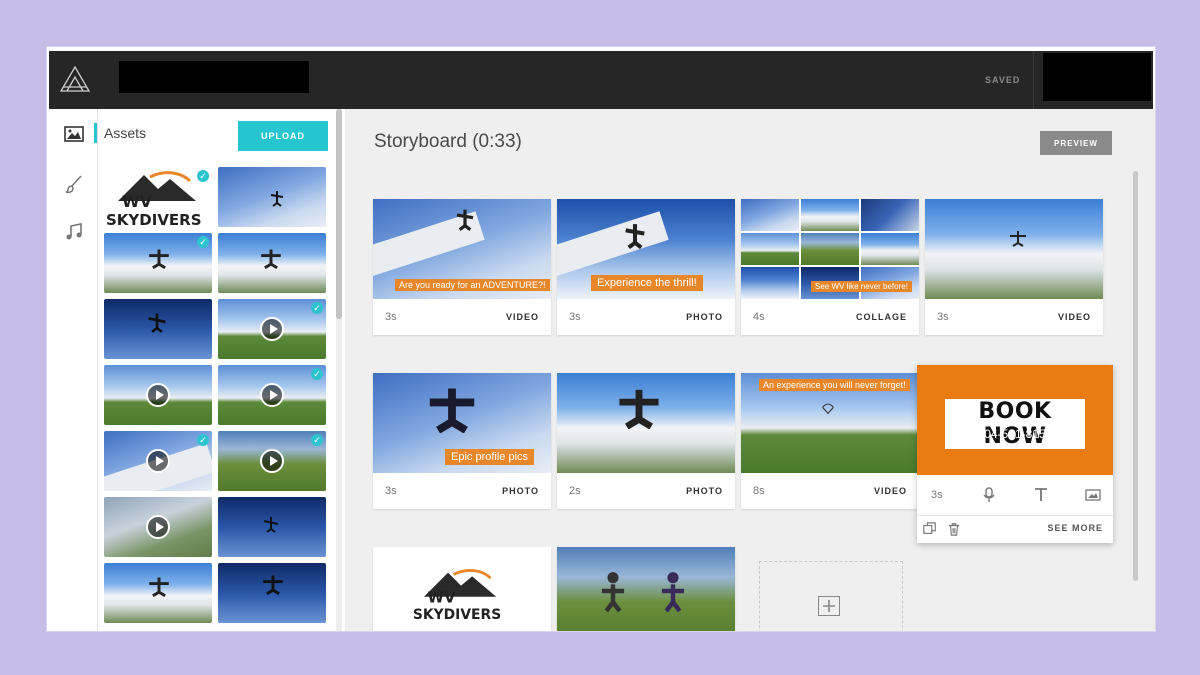 The height and width of the screenshot is (675, 1200). Describe the element at coordinates (759, 491) in the screenshot. I see `card-duration: 8s` at that location.